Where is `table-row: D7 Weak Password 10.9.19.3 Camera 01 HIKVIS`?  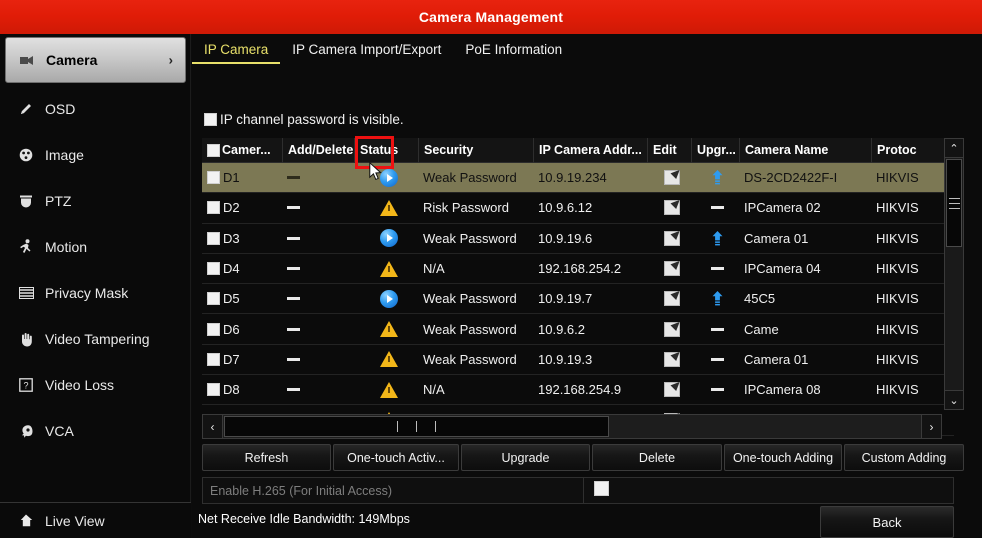
table-row: D7 Weak Password 10.9.19.3 Camera 01 HIKVIS is located at coordinates (578, 360).